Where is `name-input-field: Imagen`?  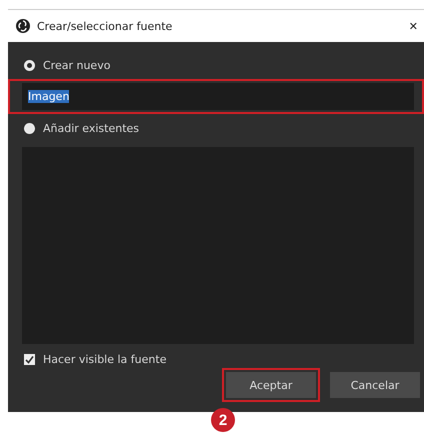 name-input-field: Imagen is located at coordinates (218, 96).